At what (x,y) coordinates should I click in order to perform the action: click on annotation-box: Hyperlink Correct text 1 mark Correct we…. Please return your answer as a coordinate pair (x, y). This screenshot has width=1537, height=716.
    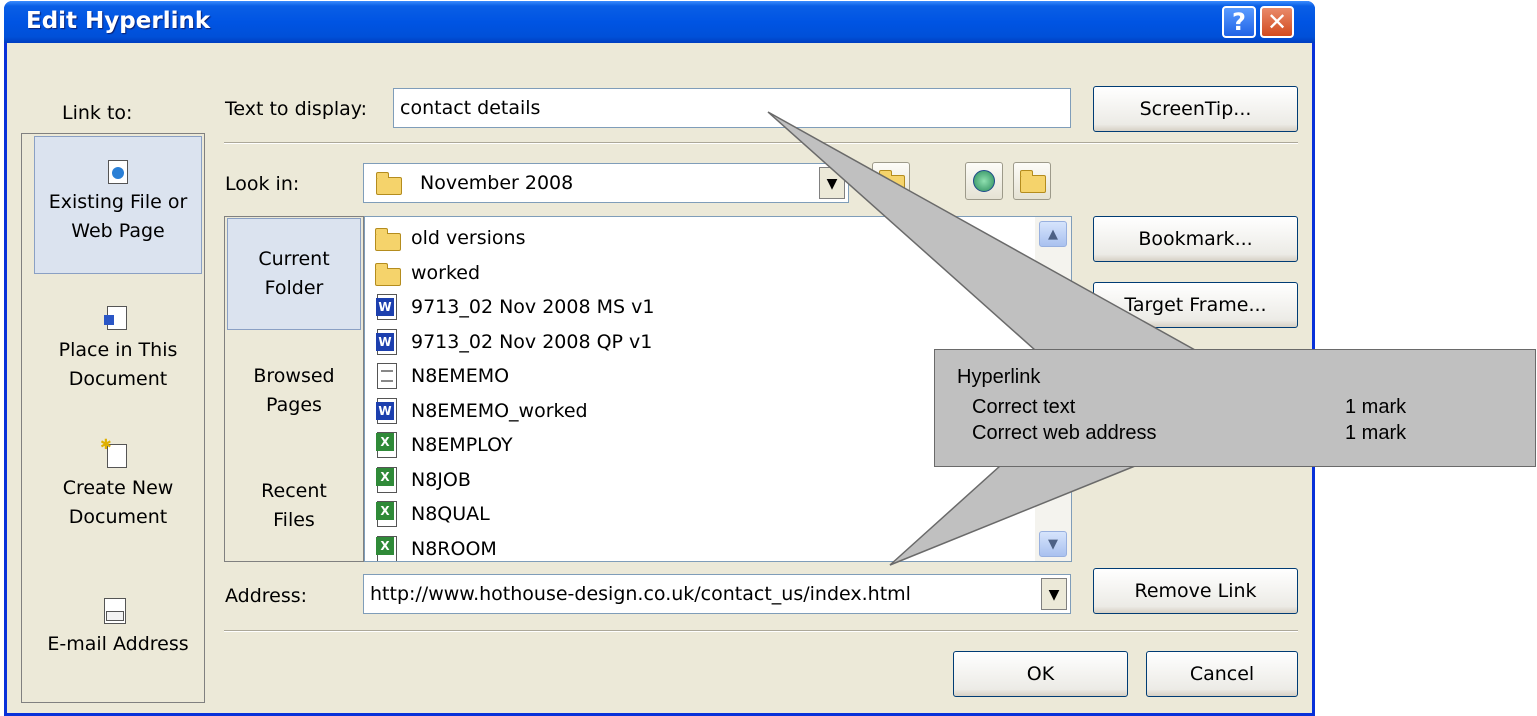
    Looking at the image, I should click on (1235, 408).